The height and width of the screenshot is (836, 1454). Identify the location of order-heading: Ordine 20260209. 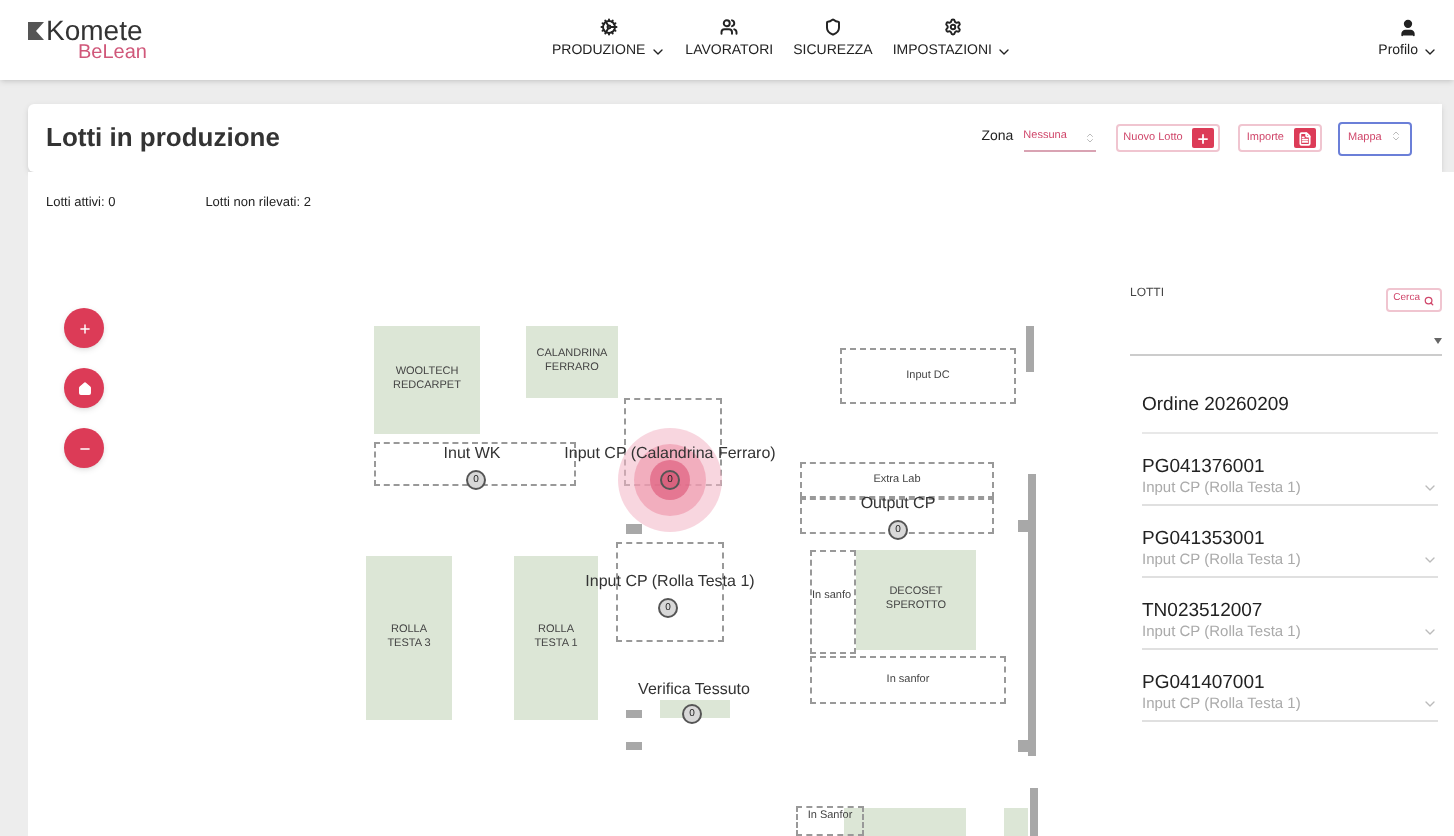
(1290, 413).